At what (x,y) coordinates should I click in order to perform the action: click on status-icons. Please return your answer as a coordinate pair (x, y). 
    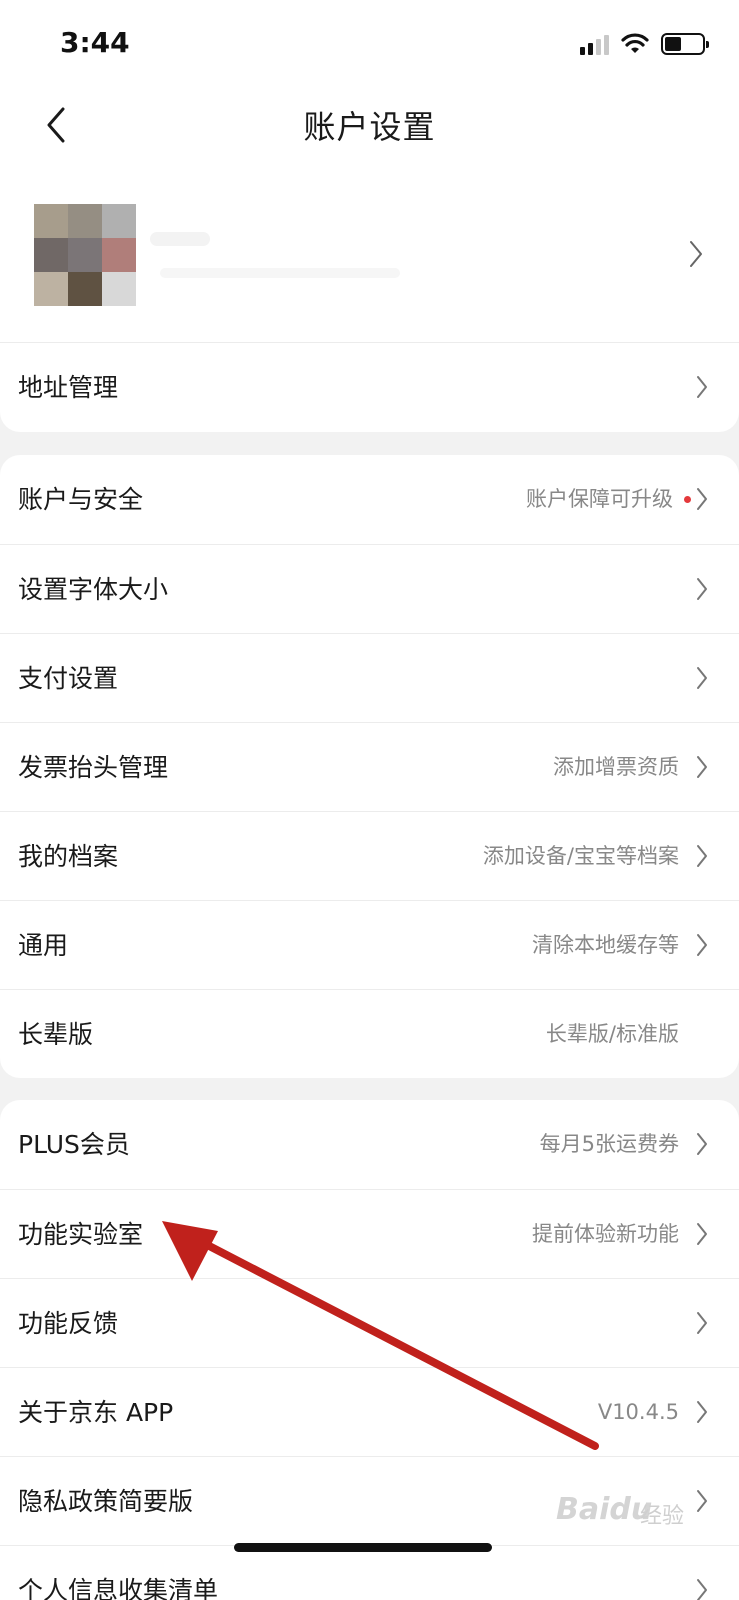
    Looking at the image, I should click on (644, 44).